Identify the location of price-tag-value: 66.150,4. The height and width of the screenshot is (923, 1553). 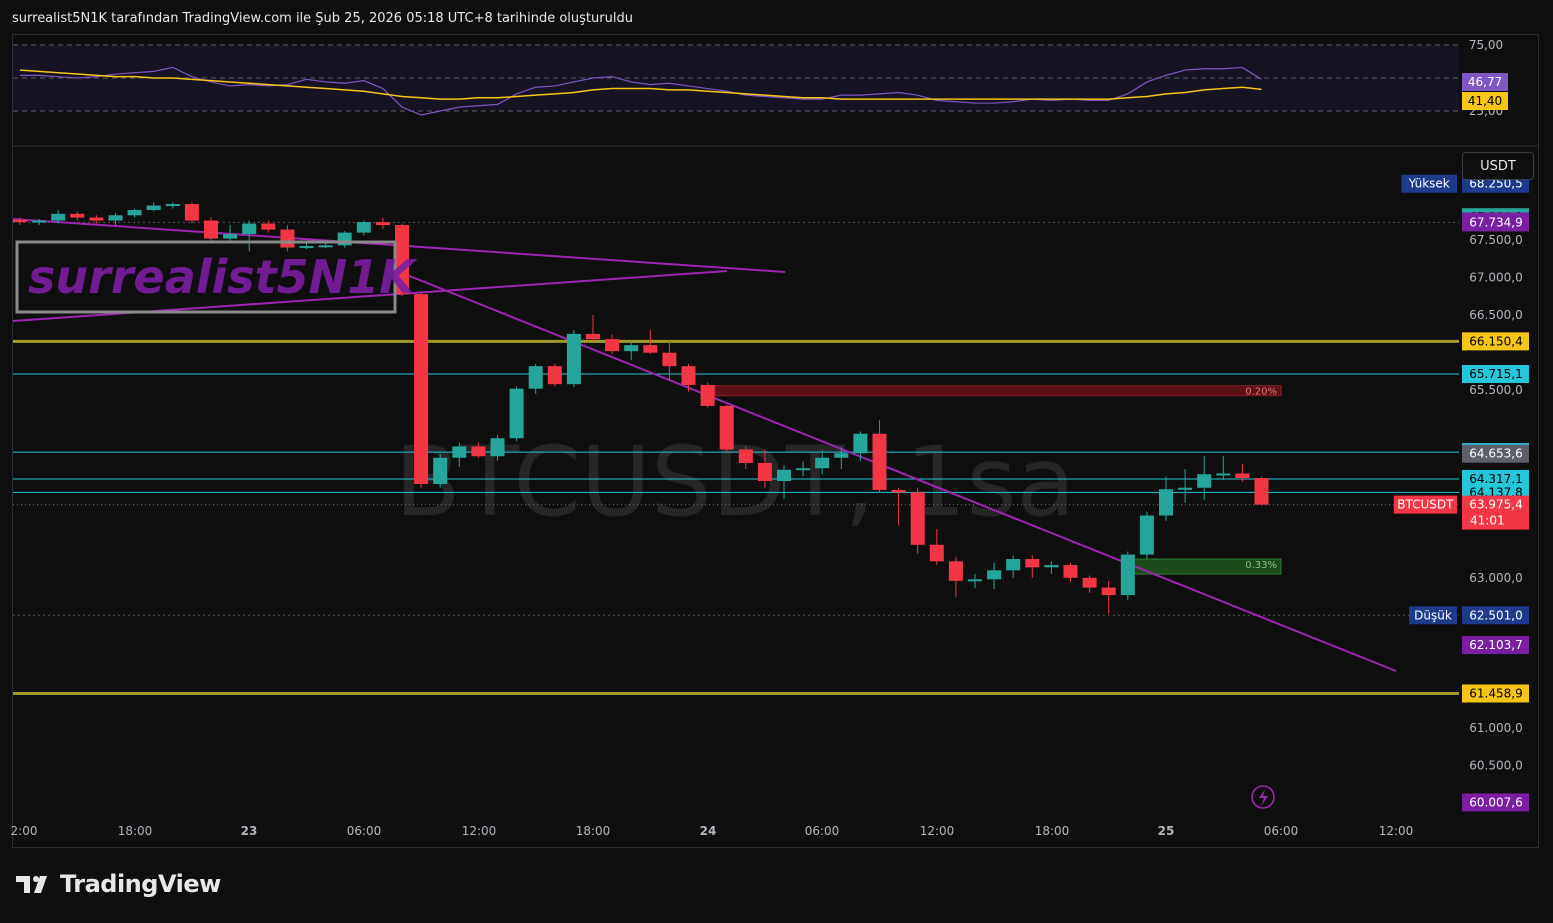
(1495, 341).